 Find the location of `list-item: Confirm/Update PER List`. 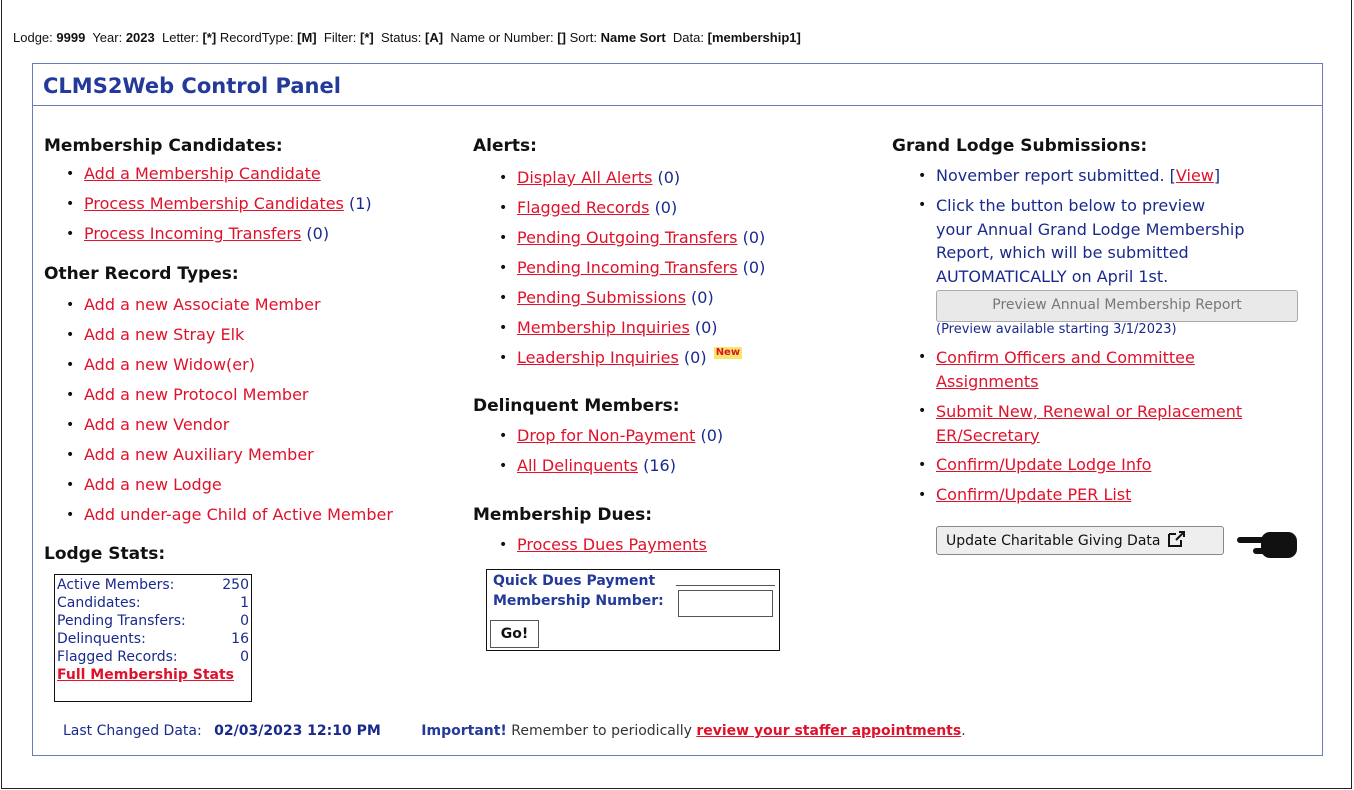

list-item: Confirm/Update PER List is located at coordinates (1116, 495).